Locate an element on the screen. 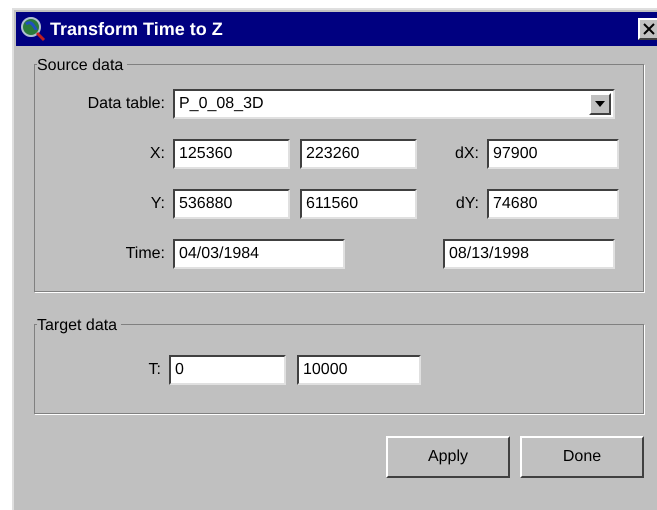 The image size is (657, 510). input-field: 10000 is located at coordinates (359, 370).